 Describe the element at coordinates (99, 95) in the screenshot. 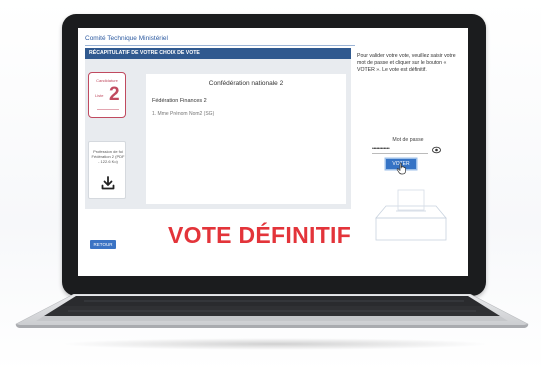

I see `list-label: Liste` at that location.